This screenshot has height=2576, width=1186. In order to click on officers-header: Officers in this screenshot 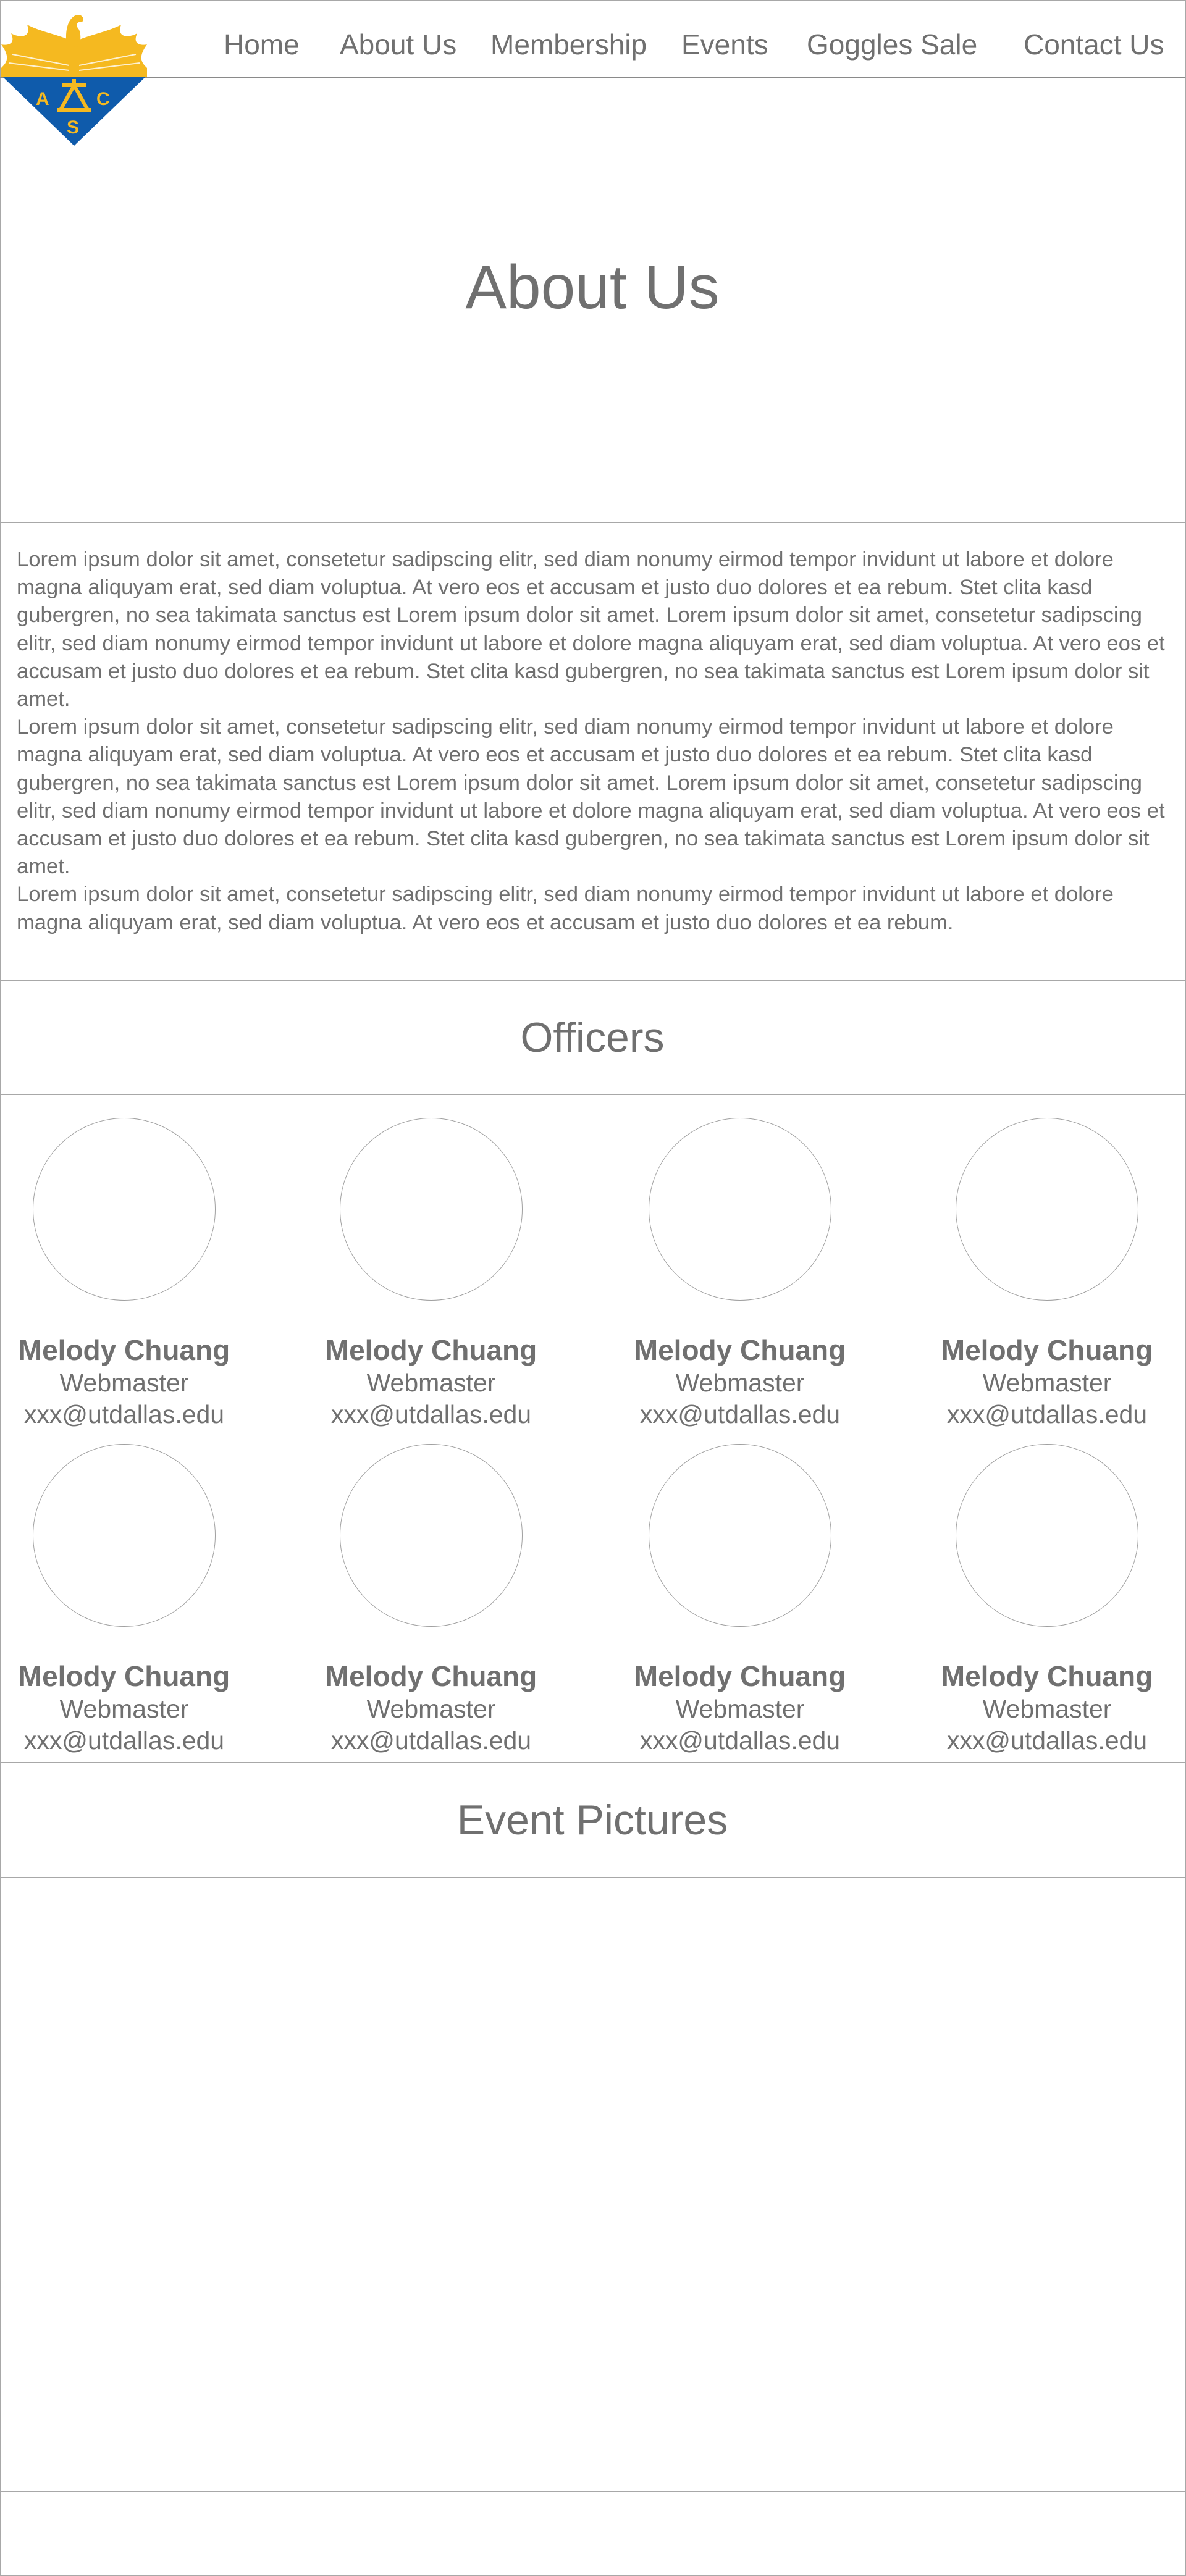, I will do `click(592, 1037)`.